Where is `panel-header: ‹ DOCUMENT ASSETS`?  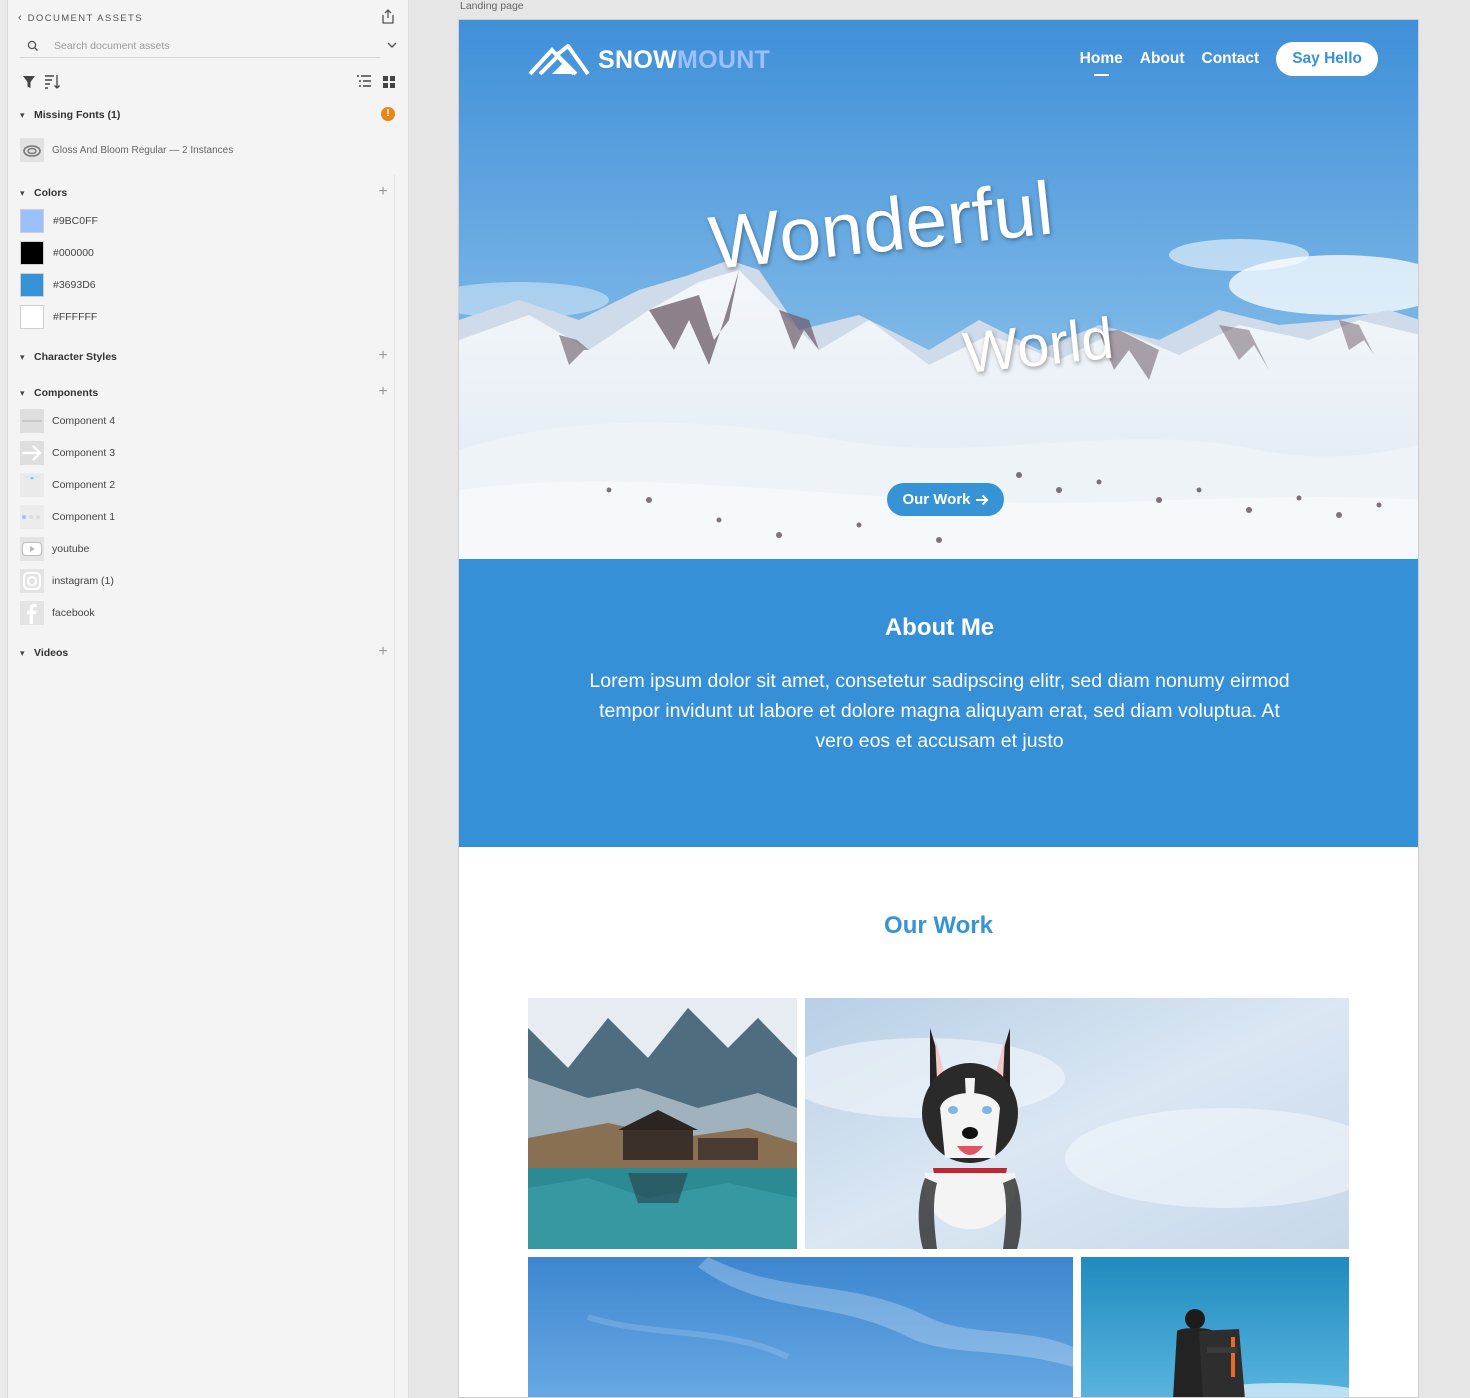
panel-header: ‹ DOCUMENT ASSETS is located at coordinates (80, 18).